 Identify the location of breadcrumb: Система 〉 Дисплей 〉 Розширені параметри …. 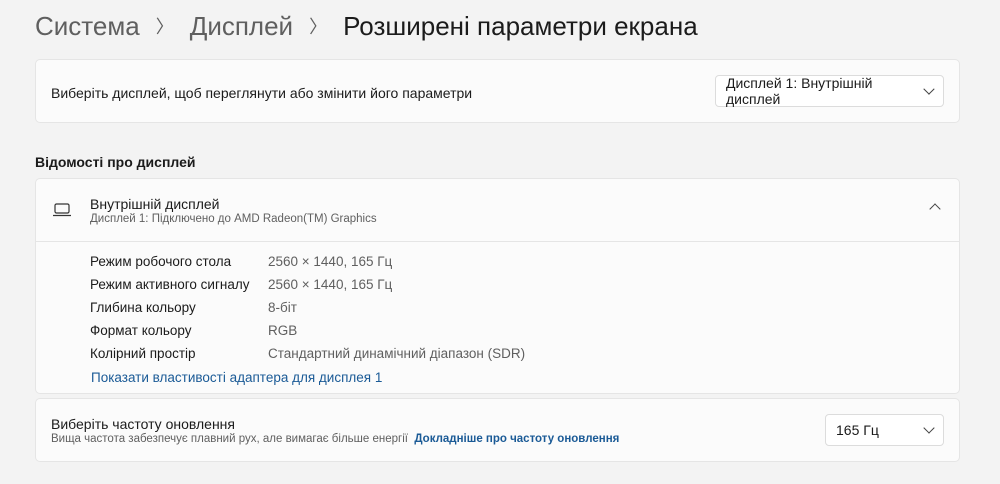
(366, 26).